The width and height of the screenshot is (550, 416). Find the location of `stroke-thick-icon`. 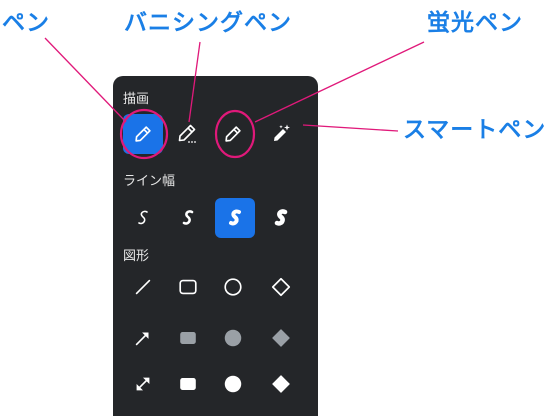

stroke-thick-icon is located at coordinates (235, 217).